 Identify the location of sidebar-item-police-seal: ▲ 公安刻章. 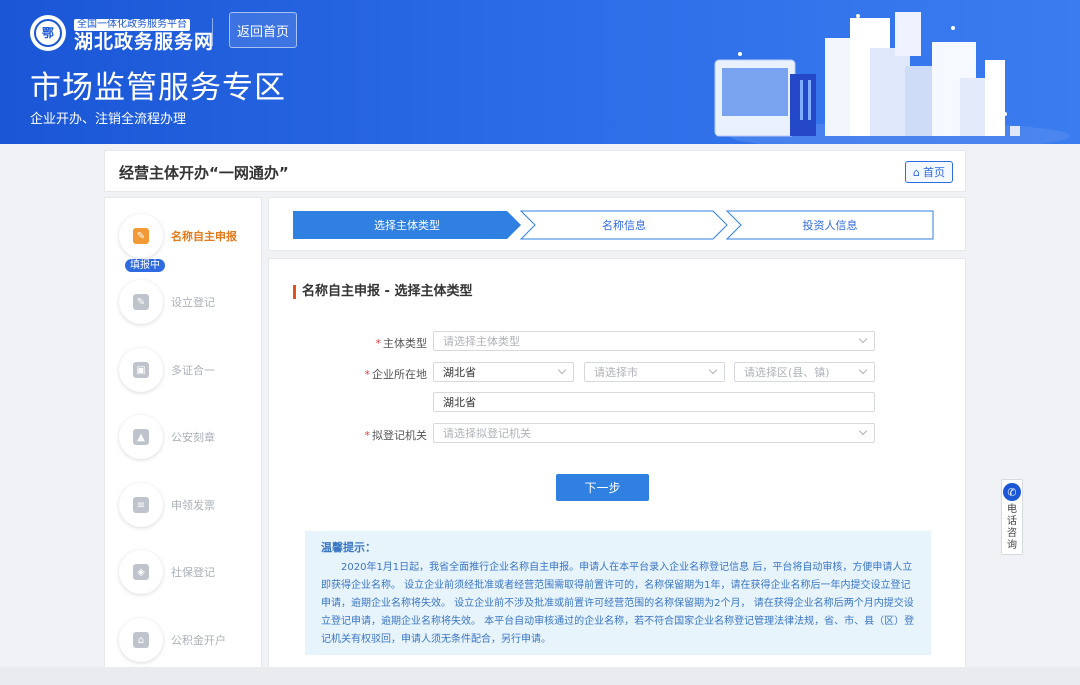
(189, 437).